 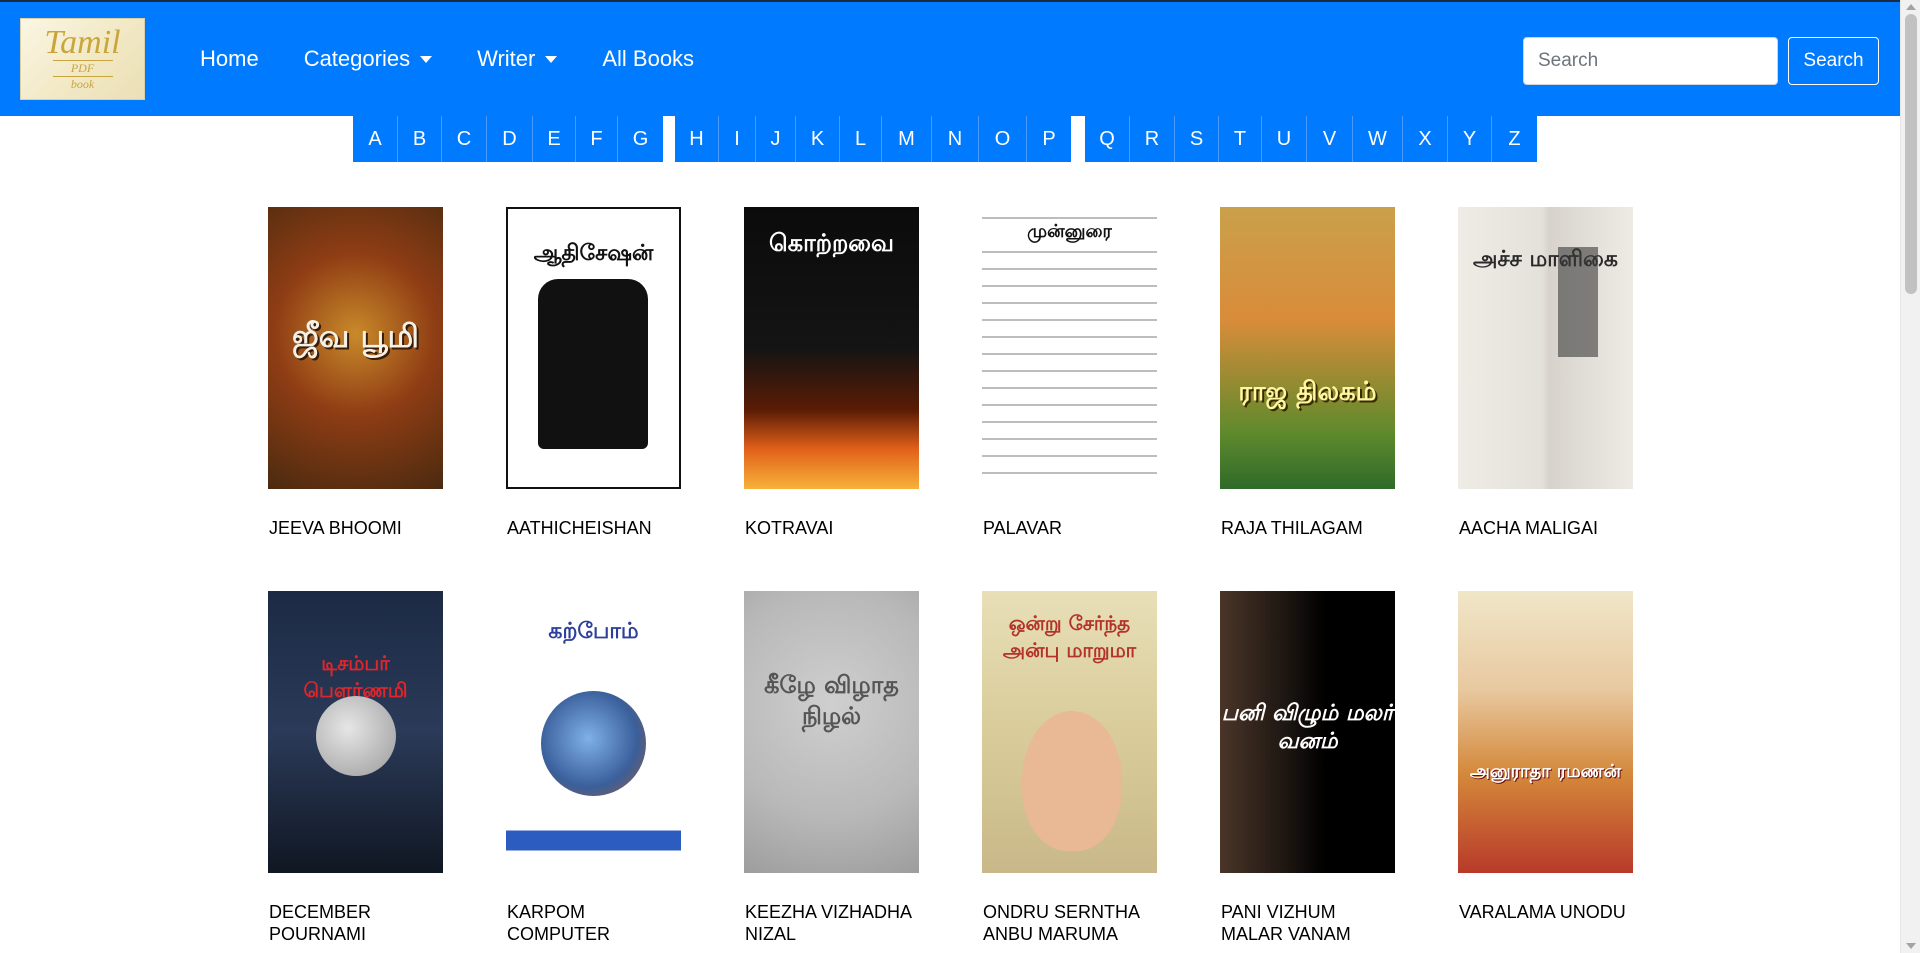 I want to click on letter-k: K, so click(x=818, y=139).